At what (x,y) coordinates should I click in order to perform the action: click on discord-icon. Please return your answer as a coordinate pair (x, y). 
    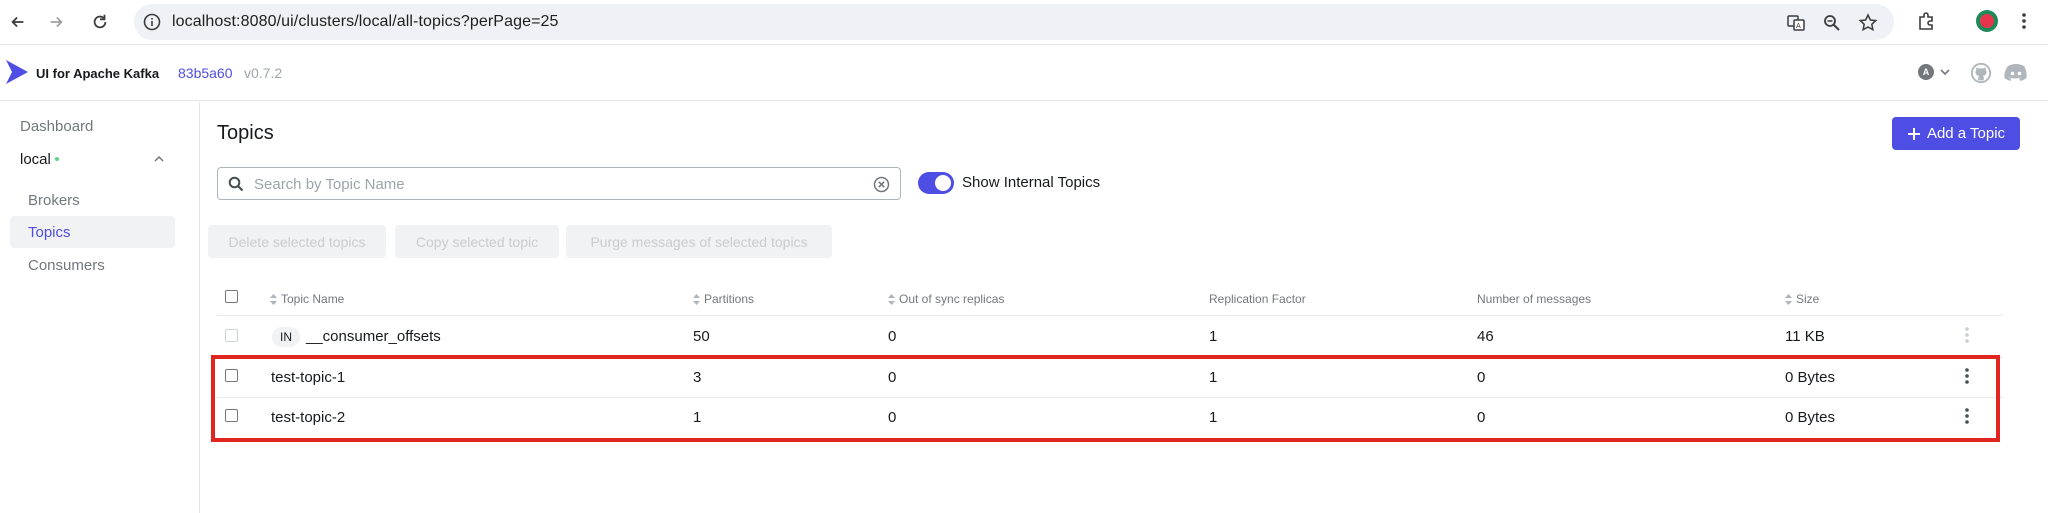
    Looking at the image, I should click on (2016, 73).